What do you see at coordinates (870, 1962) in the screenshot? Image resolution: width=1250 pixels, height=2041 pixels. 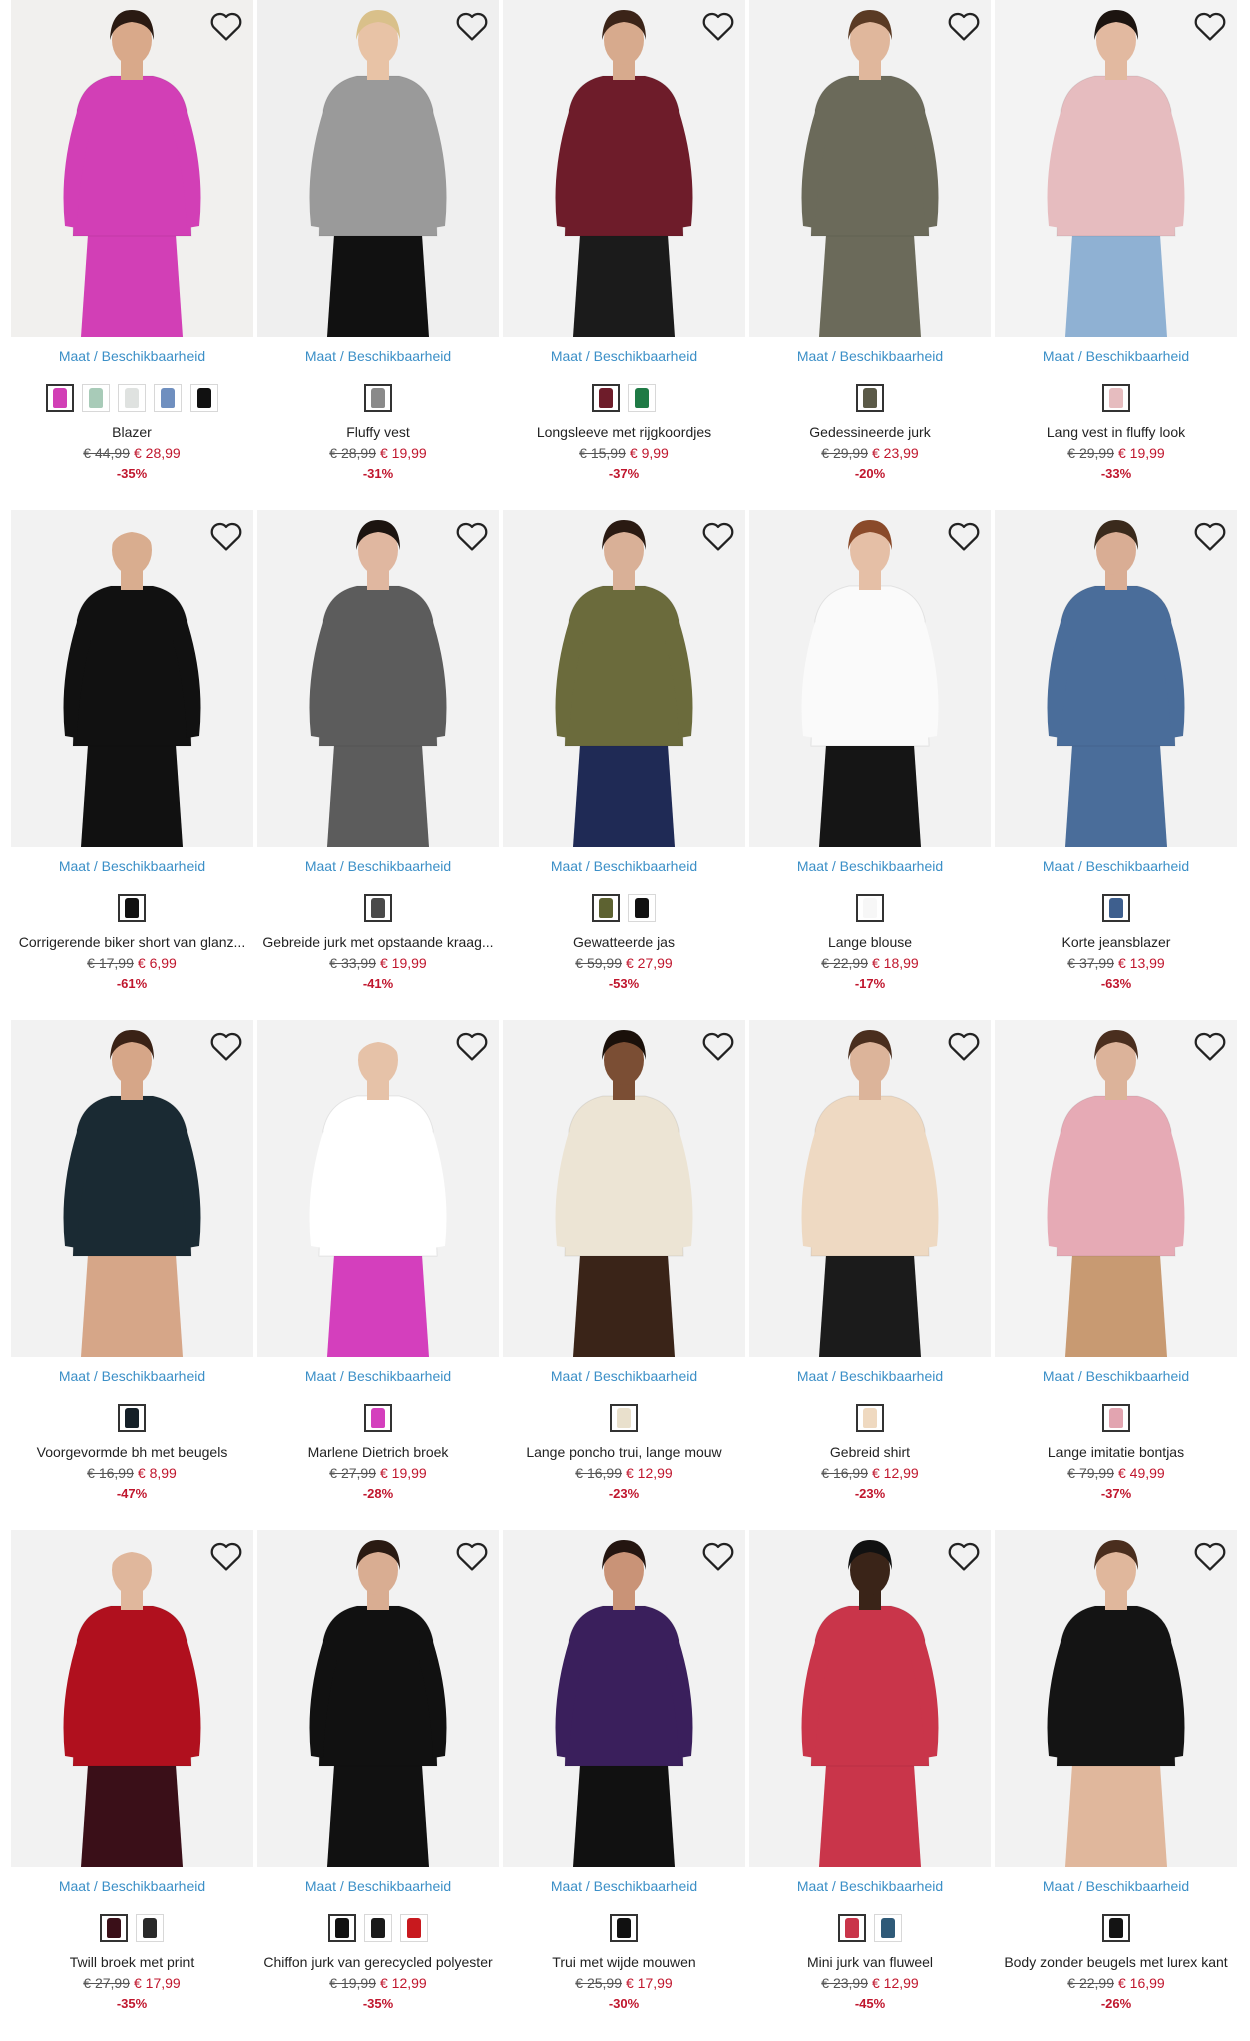 I see `product-name: Mini jurk van fluweel` at bounding box center [870, 1962].